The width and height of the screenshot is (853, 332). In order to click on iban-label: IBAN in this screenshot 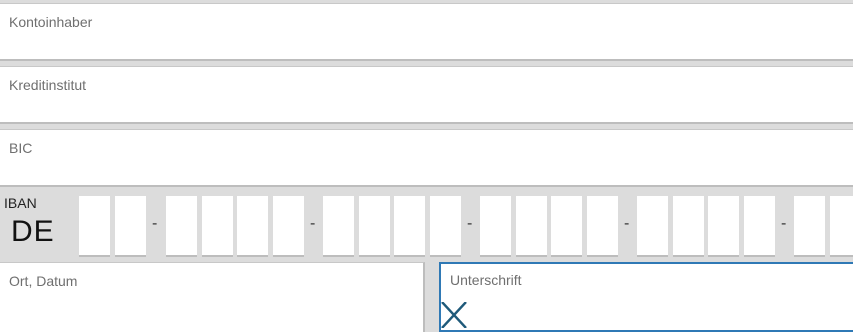, I will do `click(20, 203)`.